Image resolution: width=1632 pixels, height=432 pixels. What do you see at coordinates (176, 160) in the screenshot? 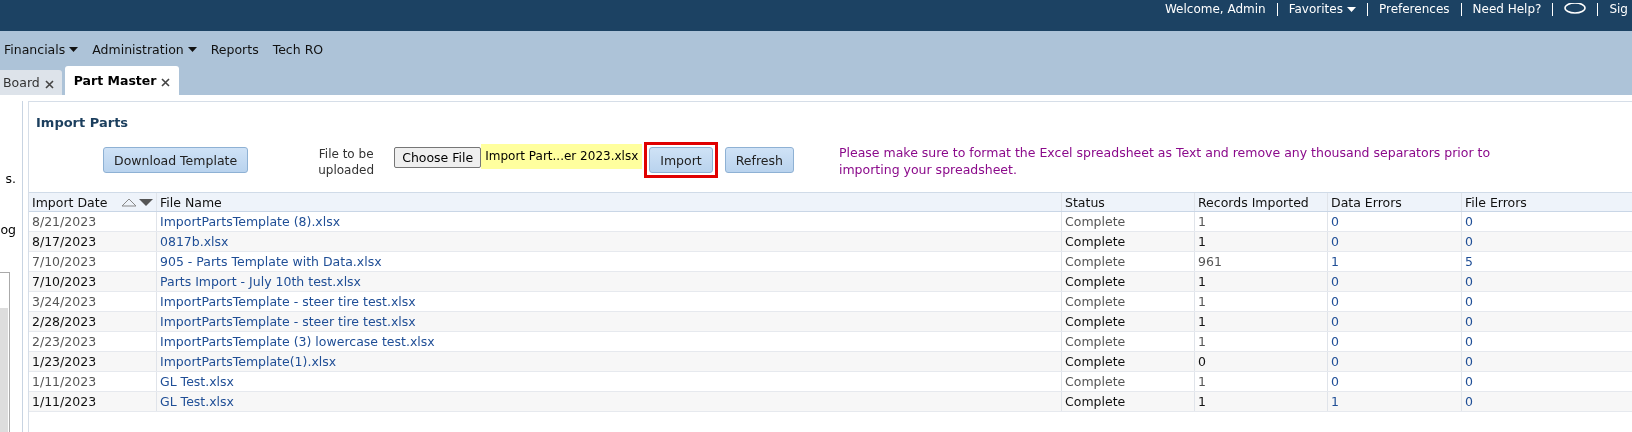
I see `download-template-button: Download Template` at bounding box center [176, 160].